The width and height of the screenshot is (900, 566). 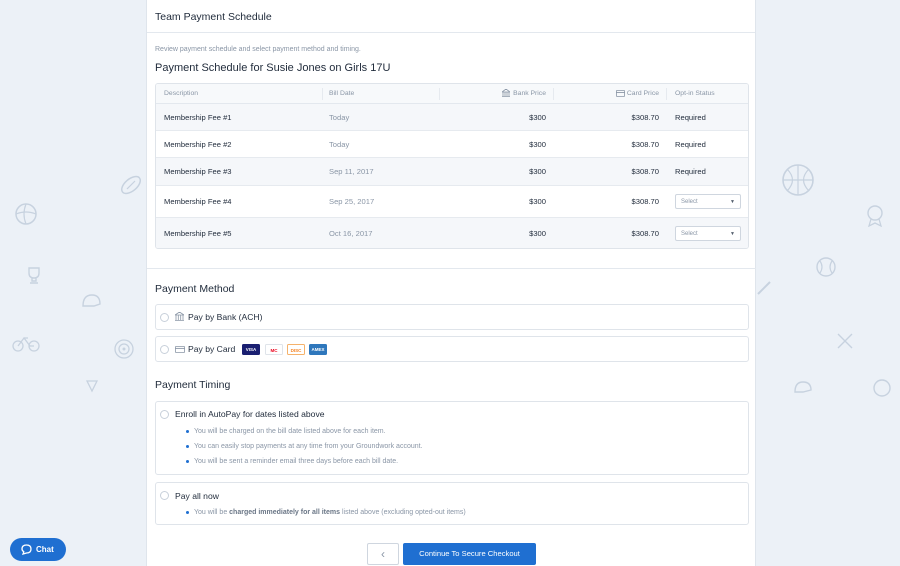 What do you see at coordinates (764, 288) in the screenshot?
I see `bat-icon` at bounding box center [764, 288].